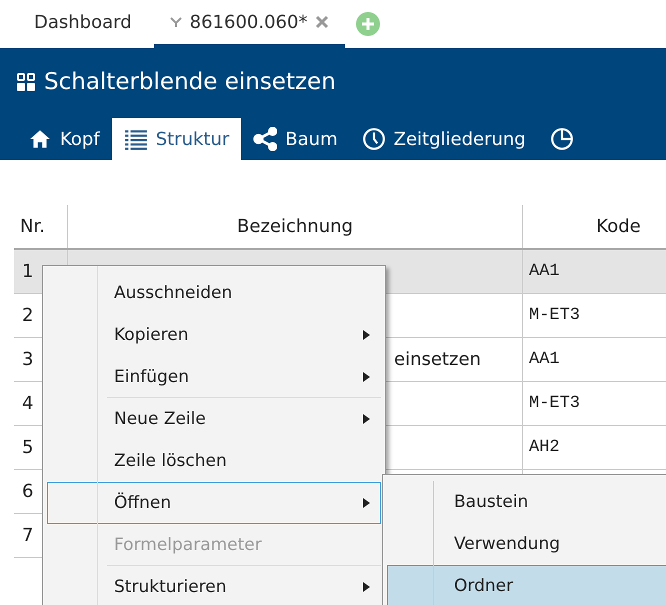 Image resolution: width=666 pixels, height=605 pixels. What do you see at coordinates (64, 139) in the screenshot?
I see `view-tab: Kopf` at bounding box center [64, 139].